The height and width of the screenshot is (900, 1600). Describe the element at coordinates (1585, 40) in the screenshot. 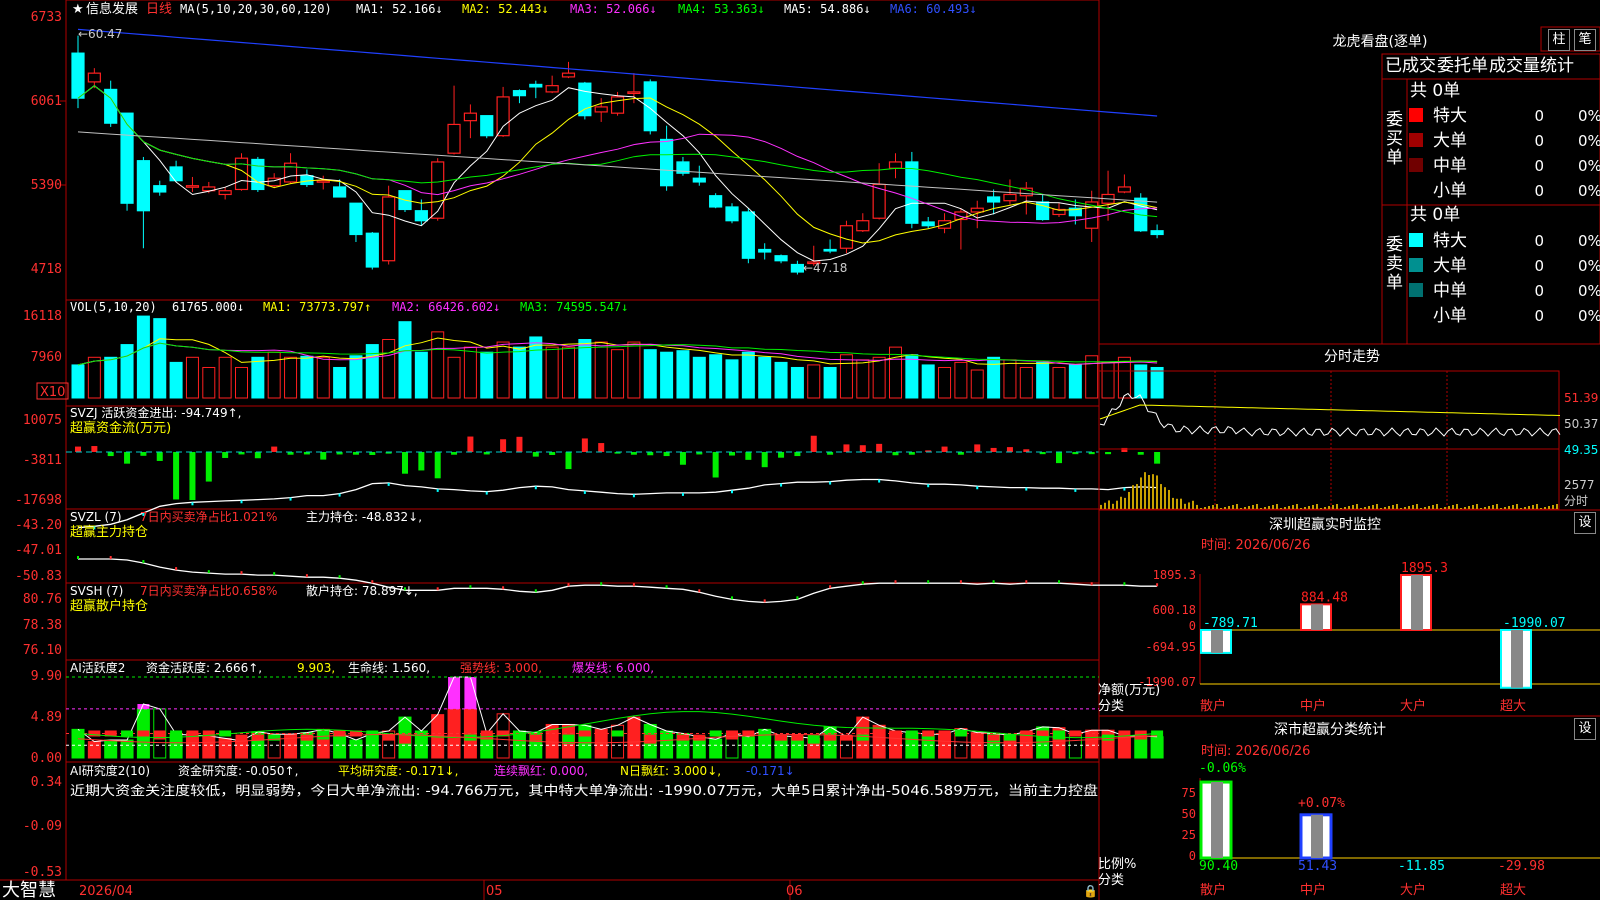

I see `tick-view-button: 笔` at that location.